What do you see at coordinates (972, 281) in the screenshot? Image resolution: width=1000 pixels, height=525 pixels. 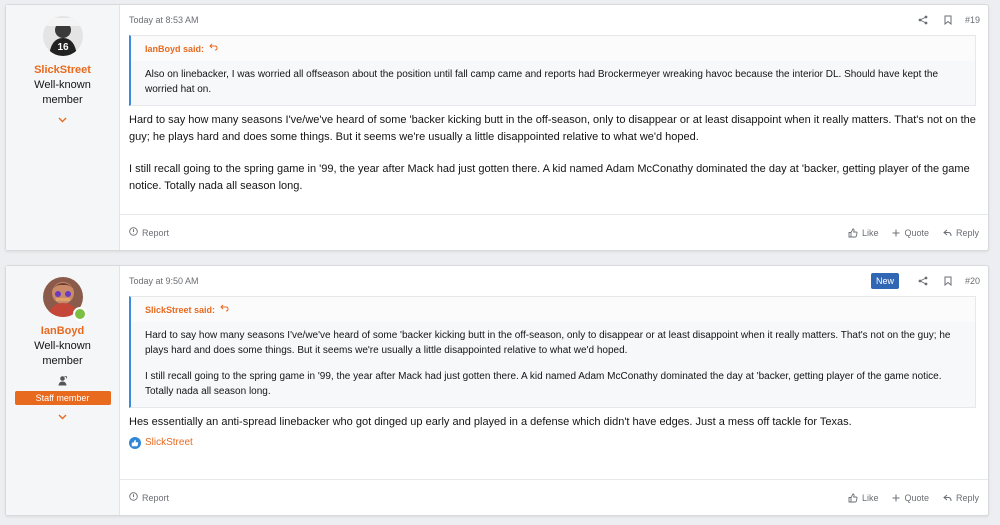 I see `post-number: #20` at bounding box center [972, 281].